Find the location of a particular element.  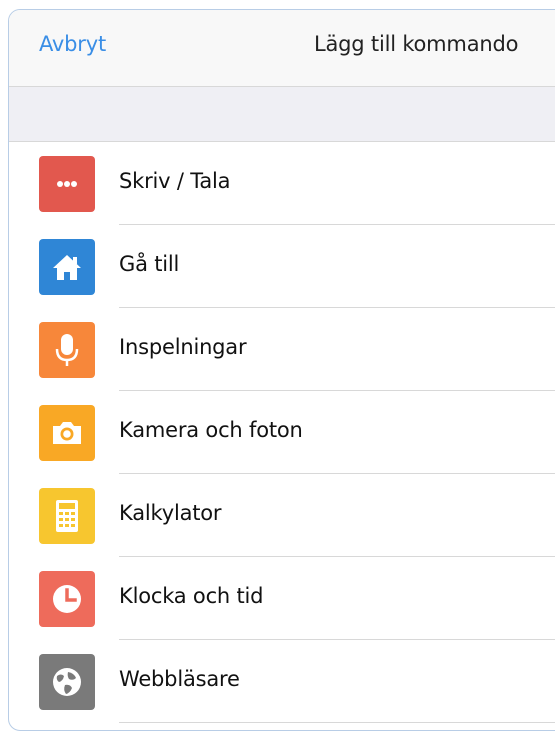

command-item-ga-till: Gå till is located at coordinates (282, 266).